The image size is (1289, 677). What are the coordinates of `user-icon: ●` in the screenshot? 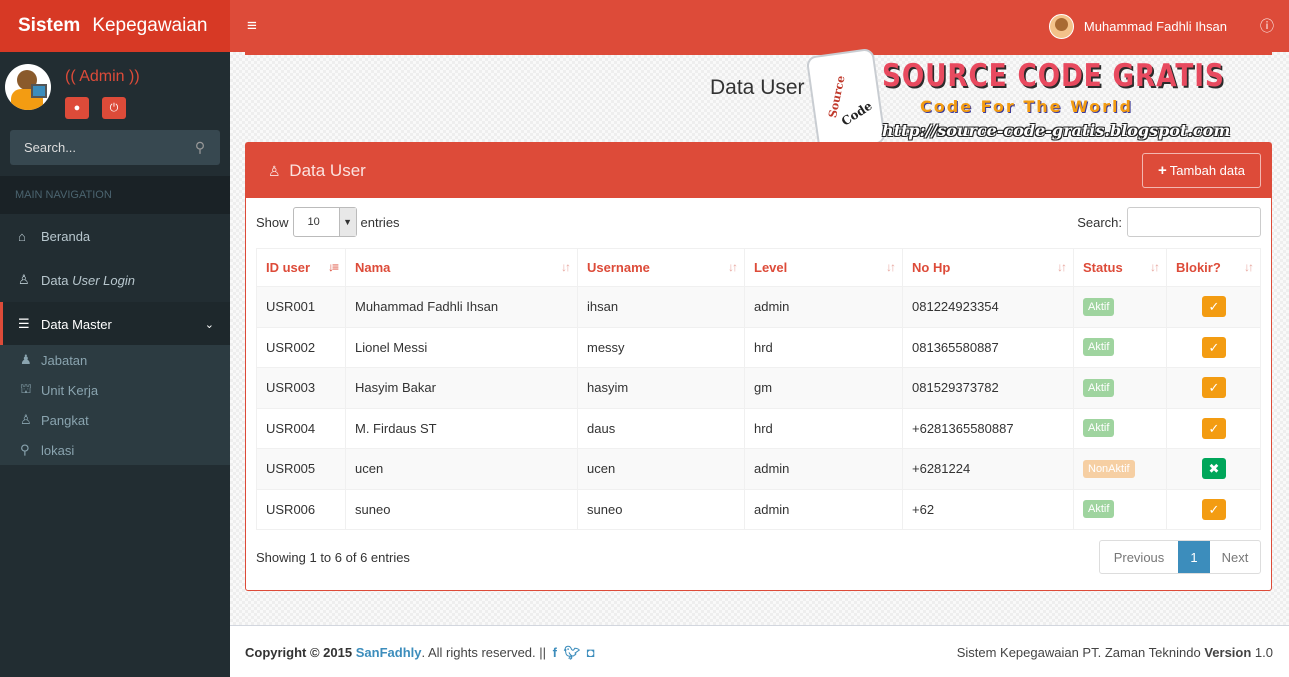 It's located at (77, 108).